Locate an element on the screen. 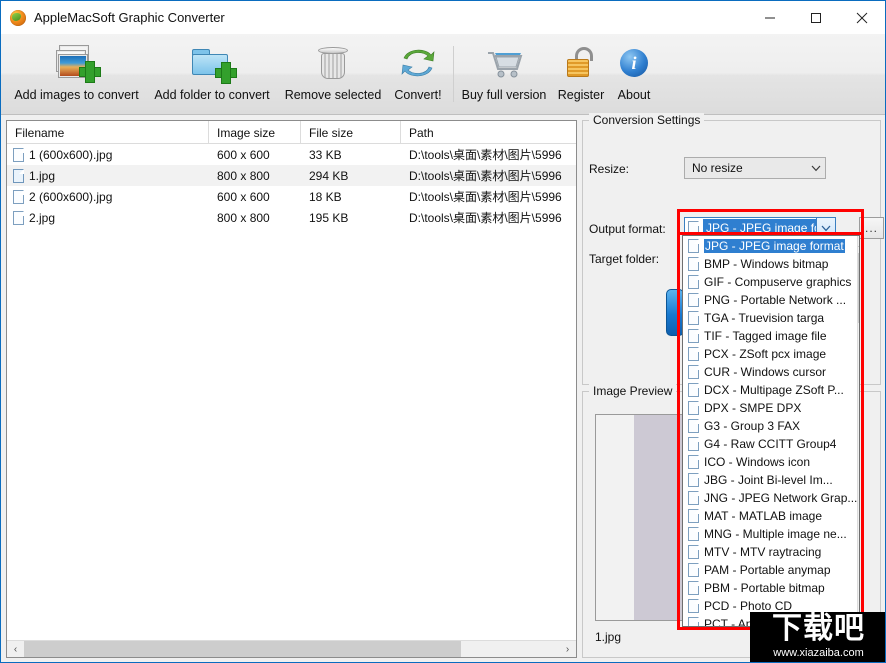 The height and width of the screenshot is (663, 886). dropdown-option: G3 - Group 3 FAX is located at coordinates (770, 426).